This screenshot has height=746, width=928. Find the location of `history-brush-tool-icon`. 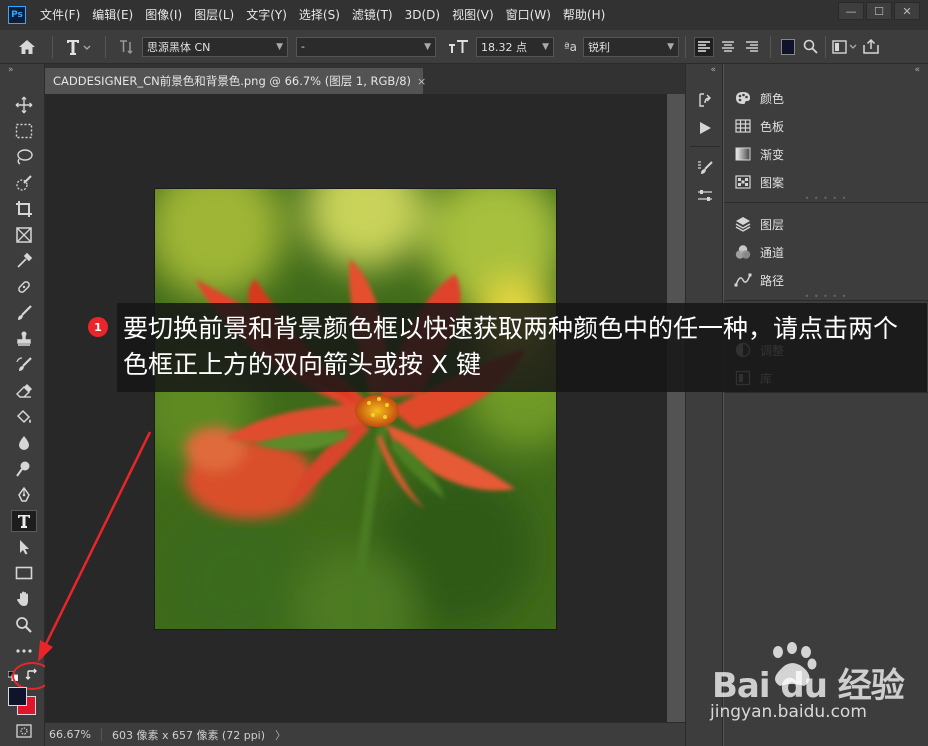

history-brush-tool-icon is located at coordinates (24, 365).